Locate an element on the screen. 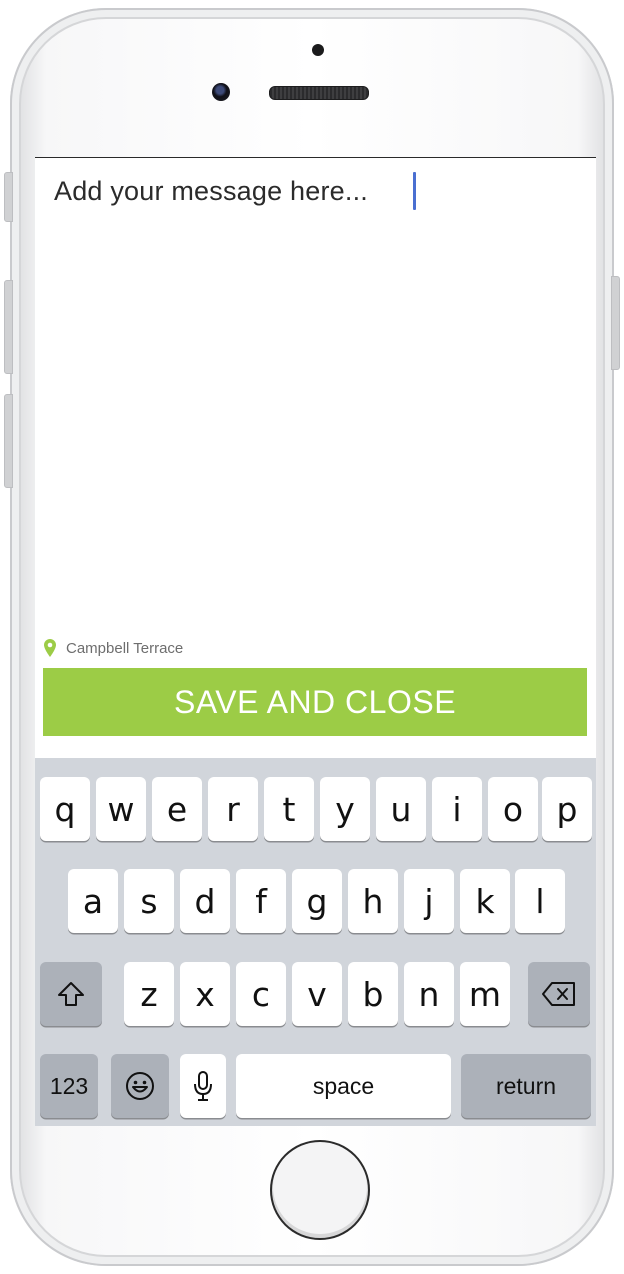 The height and width of the screenshot is (1274, 624). shift-arrow-icon is located at coordinates (71, 994).